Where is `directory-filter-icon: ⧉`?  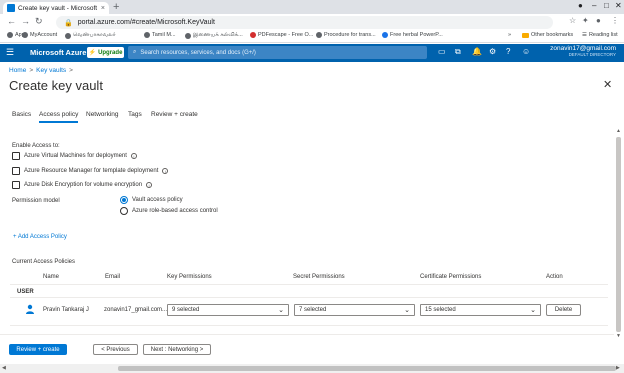 directory-filter-icon: ⧉ is located at coordinates (458, 52).